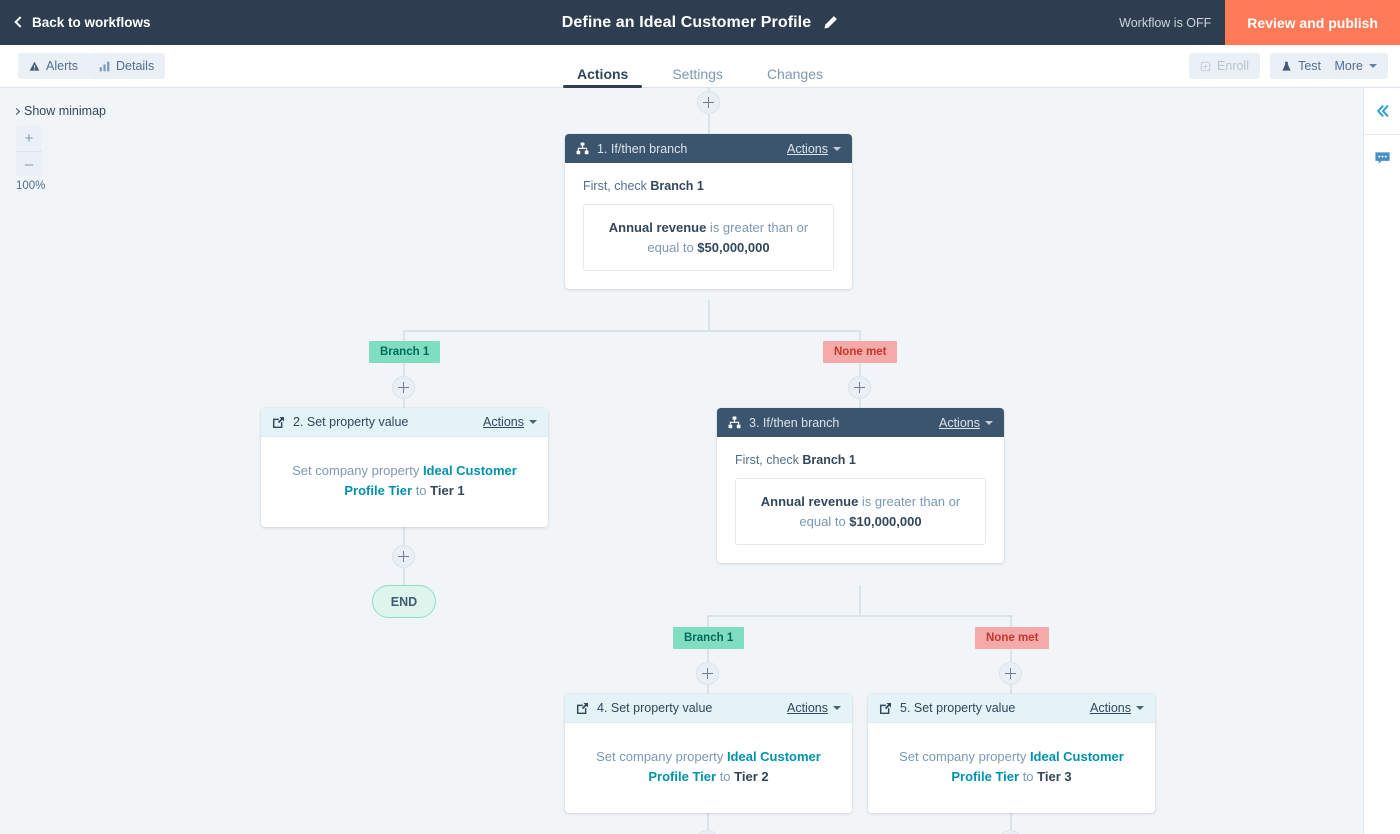 The image size is (1400, 834). I want to click on node-3-actions-menu: Actions, so click(966, 423).